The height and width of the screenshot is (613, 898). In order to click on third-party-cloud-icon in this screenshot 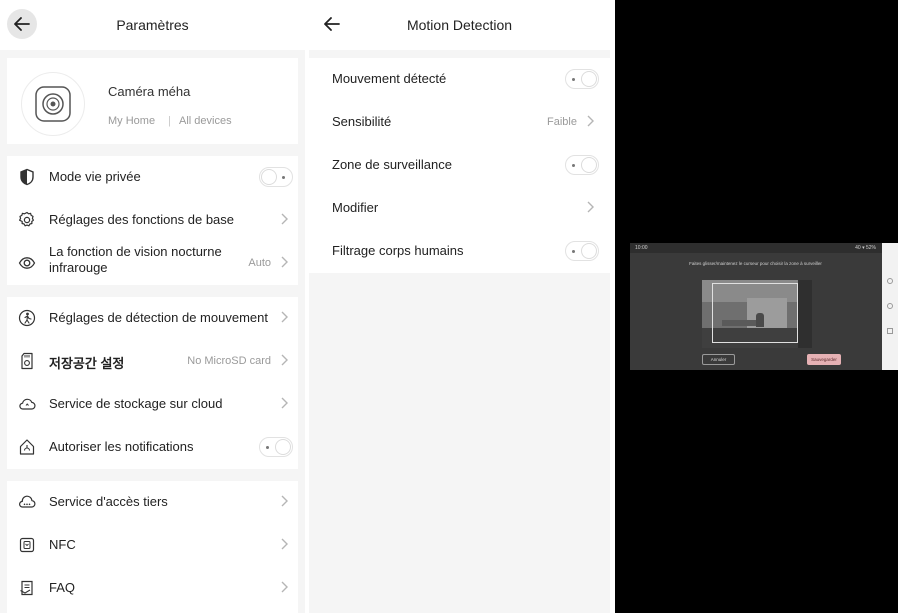, I will do `click(27, 501)`.